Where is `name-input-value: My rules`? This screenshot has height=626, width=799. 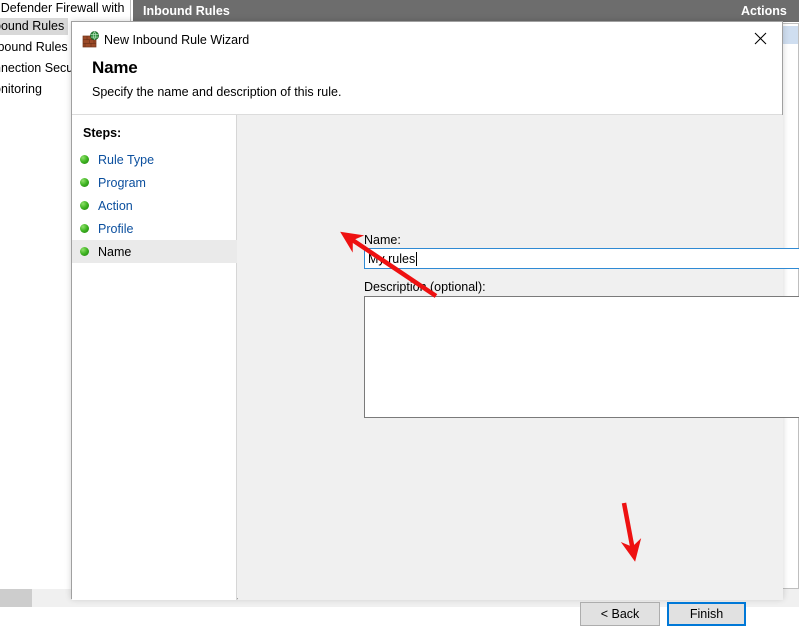
name-input-value: My rules is located at coordinates (392, 258).